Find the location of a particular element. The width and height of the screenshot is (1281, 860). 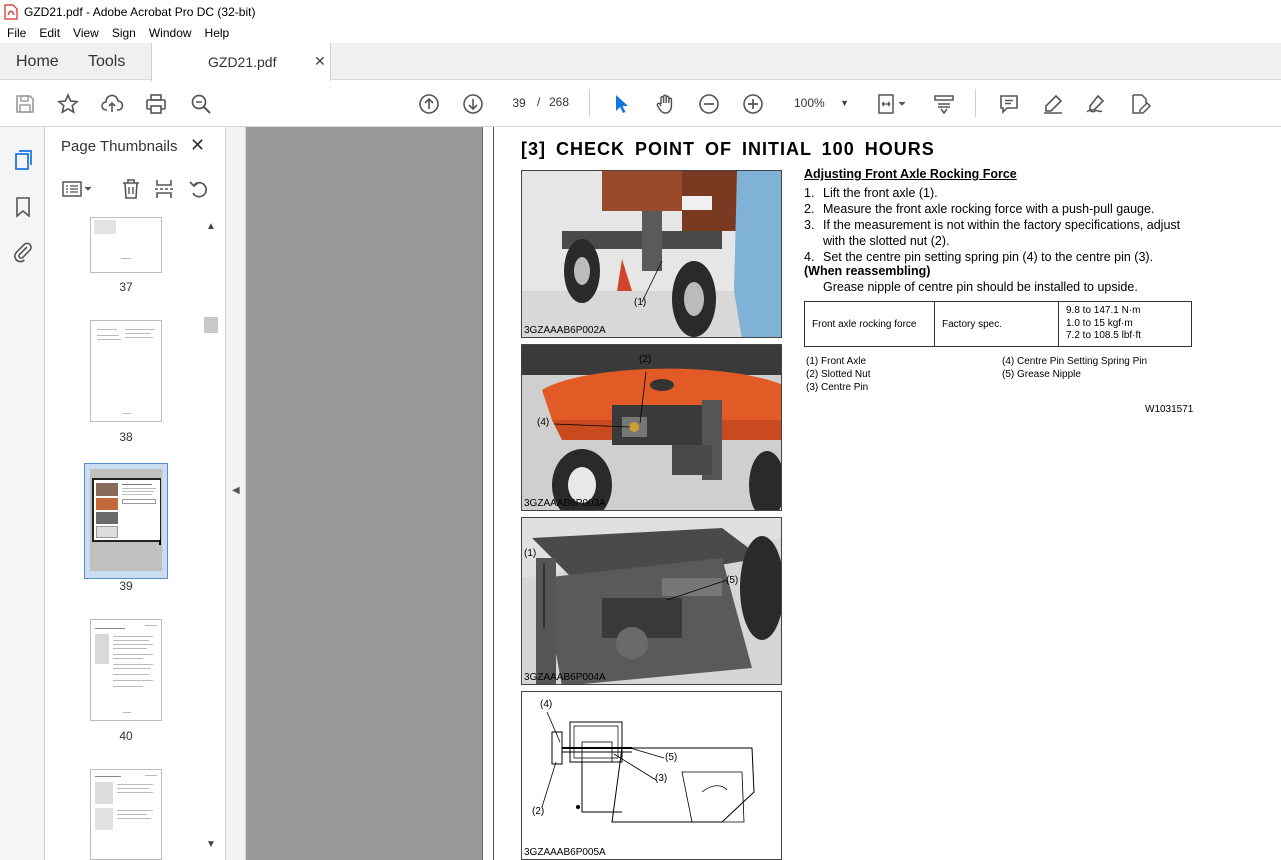

select-cursor-icon is located at coordinates (621, 104).